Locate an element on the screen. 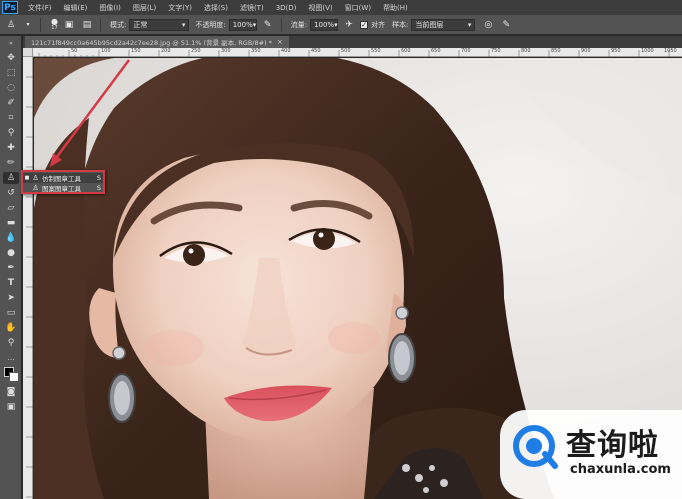  zoom-tool-icon: ⚲ is located at coordinates (11, 343).